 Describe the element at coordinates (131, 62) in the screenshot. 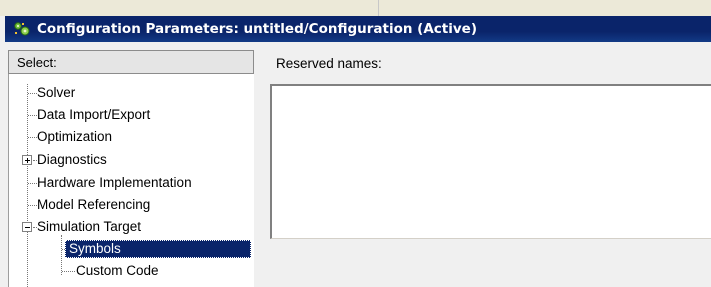

I see `select-header: Select:` at that location.